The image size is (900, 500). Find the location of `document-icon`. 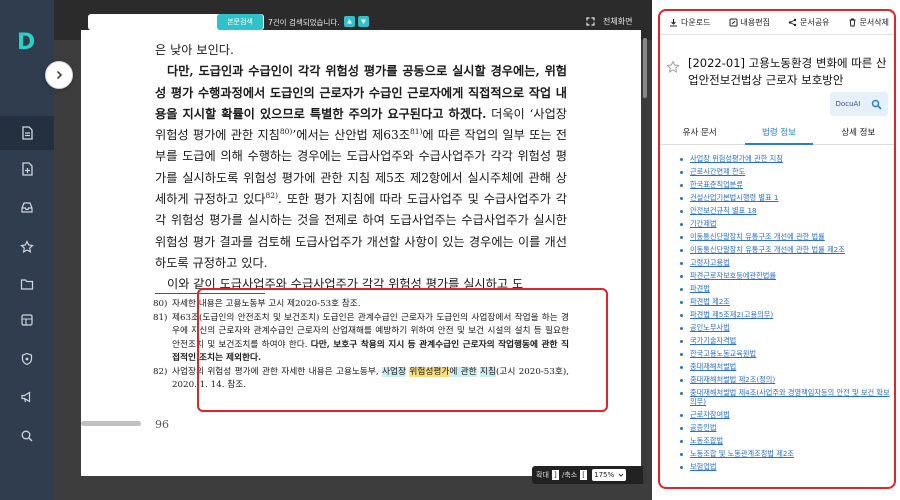

document-icon is located at coordinates (27, 133).